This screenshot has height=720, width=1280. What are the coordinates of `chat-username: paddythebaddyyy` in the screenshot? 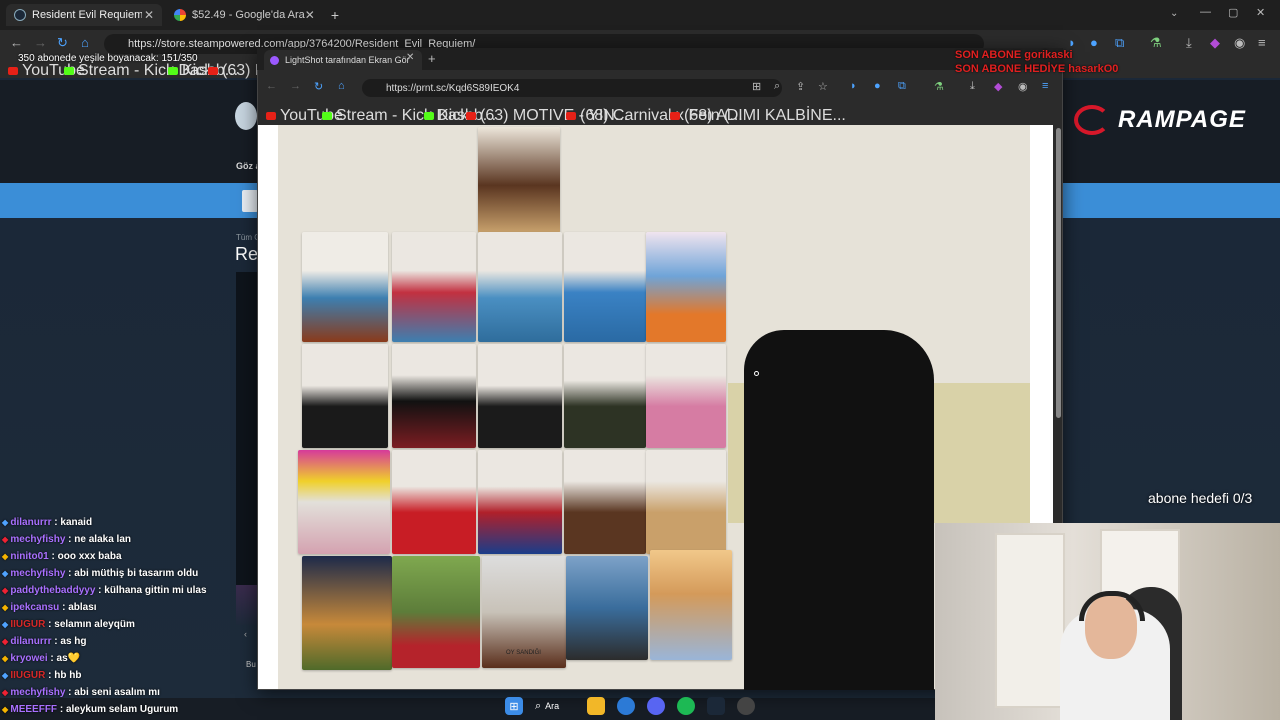 It's located at (52, 590).